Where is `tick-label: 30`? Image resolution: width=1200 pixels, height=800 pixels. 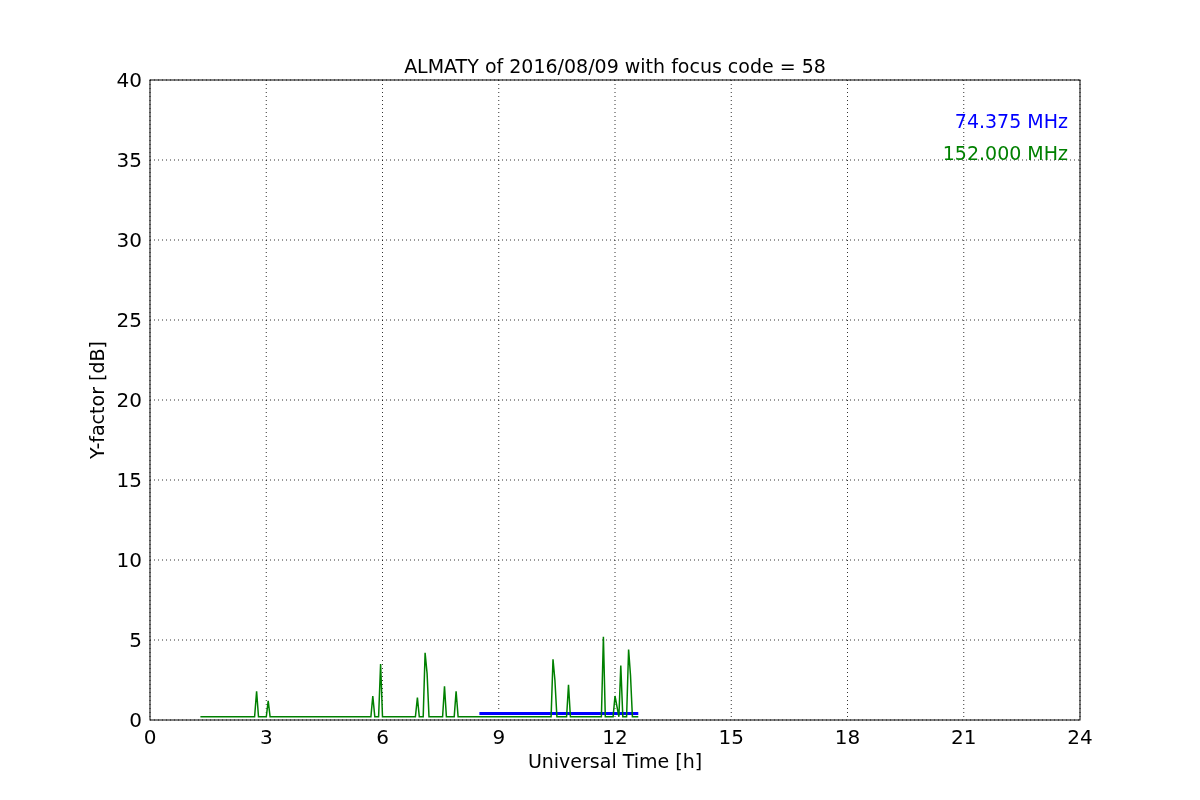 tick-label: 30 is located at coordinates (129, 240).